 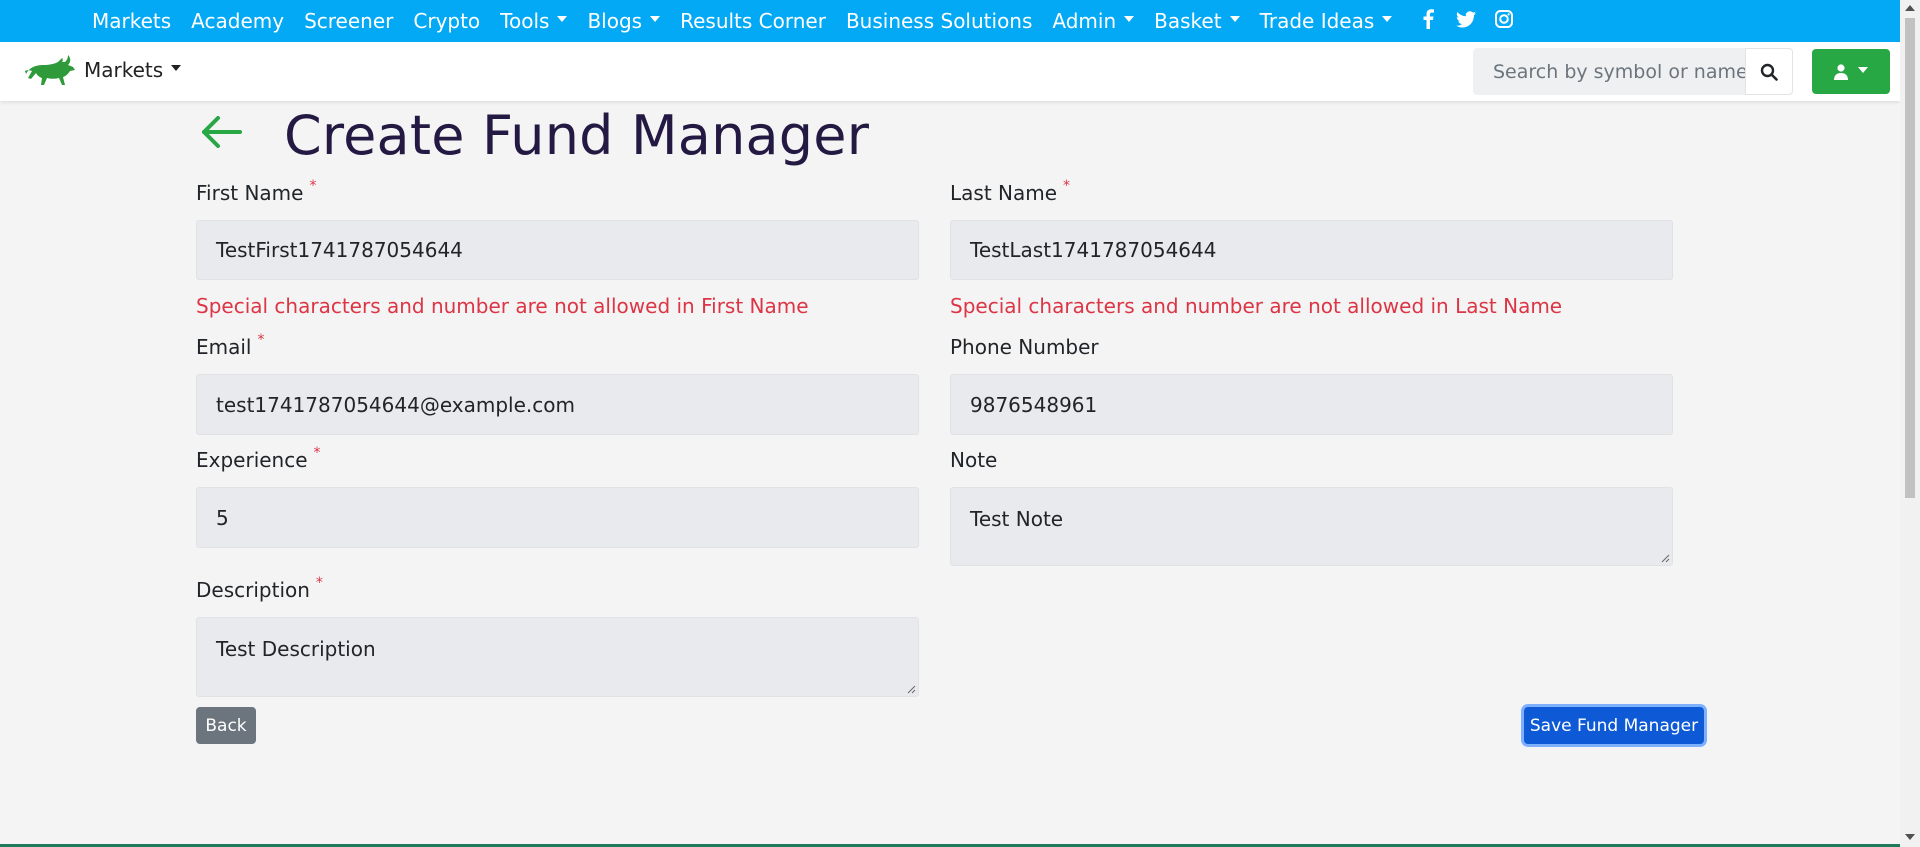 I want to click on bull-logo-icon, so click(x=50, y=70).